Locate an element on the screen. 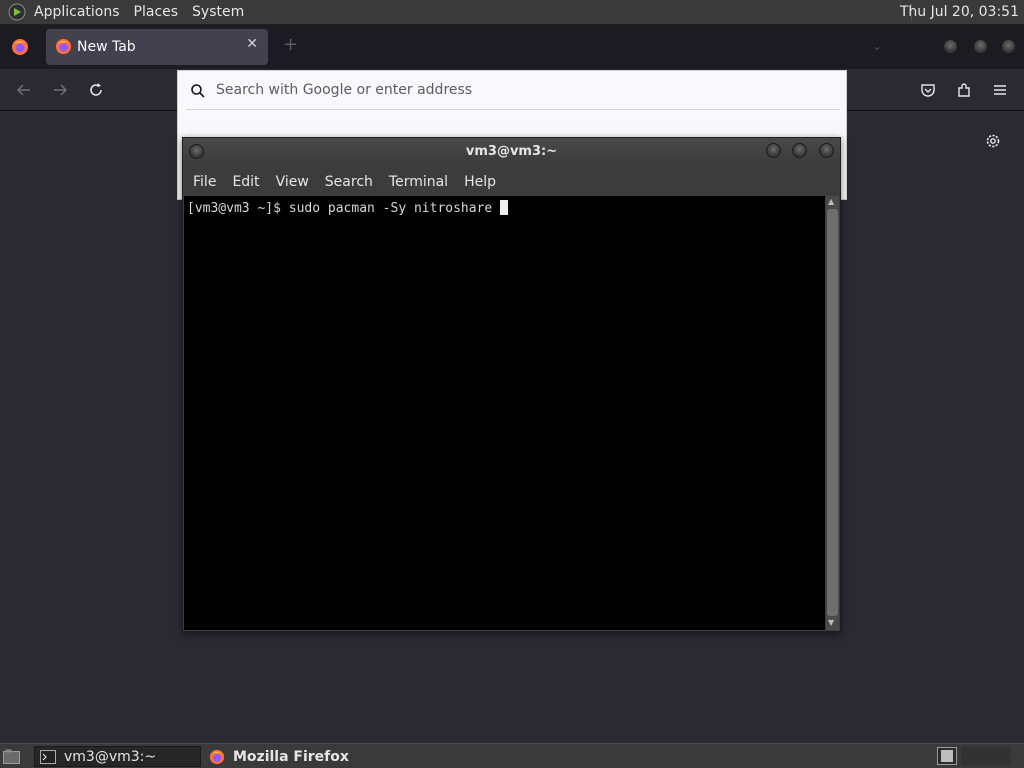  command-line: [vm3@vm3 ~]$ sudo pacman -Sy nitroshare is located at coordinates (348, 208).